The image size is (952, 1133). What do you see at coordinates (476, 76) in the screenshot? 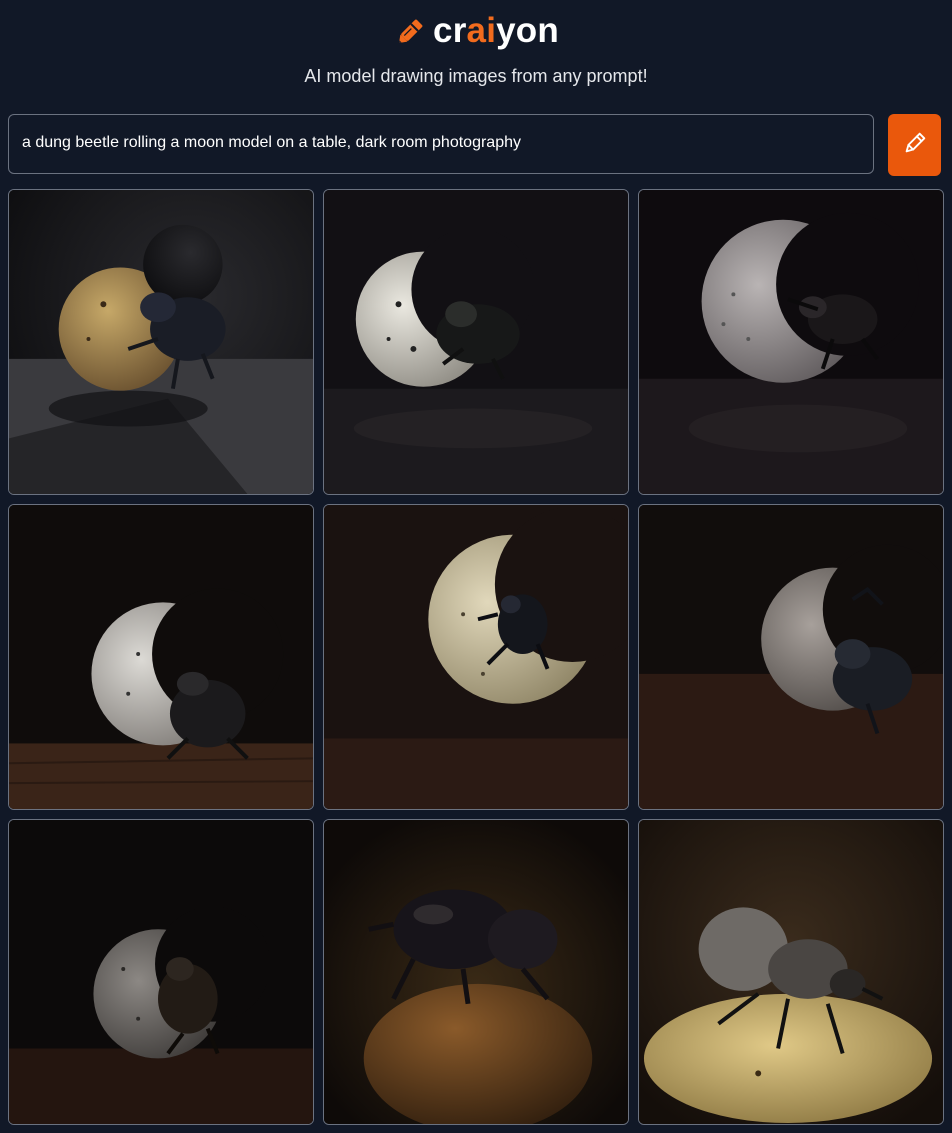
I see `tagline: AI model drawing images from any prompt!` at bounding box center [476, 76].